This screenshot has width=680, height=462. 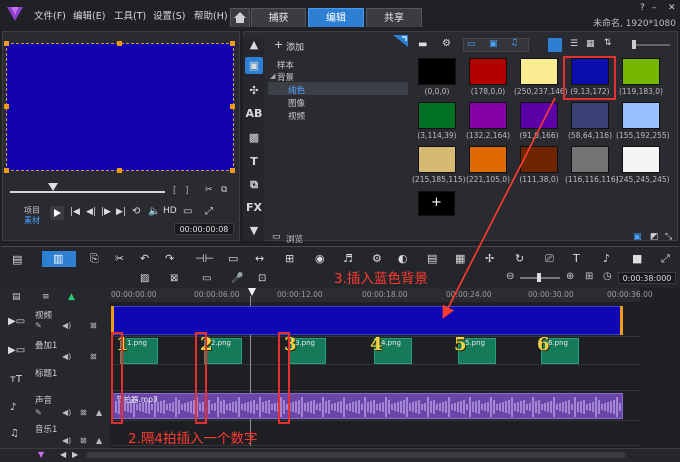 What do you see at coordinates (63, 454) in the screenshot?
I see `scroll-left-icon: ◀` at bounding box center [63, 454].